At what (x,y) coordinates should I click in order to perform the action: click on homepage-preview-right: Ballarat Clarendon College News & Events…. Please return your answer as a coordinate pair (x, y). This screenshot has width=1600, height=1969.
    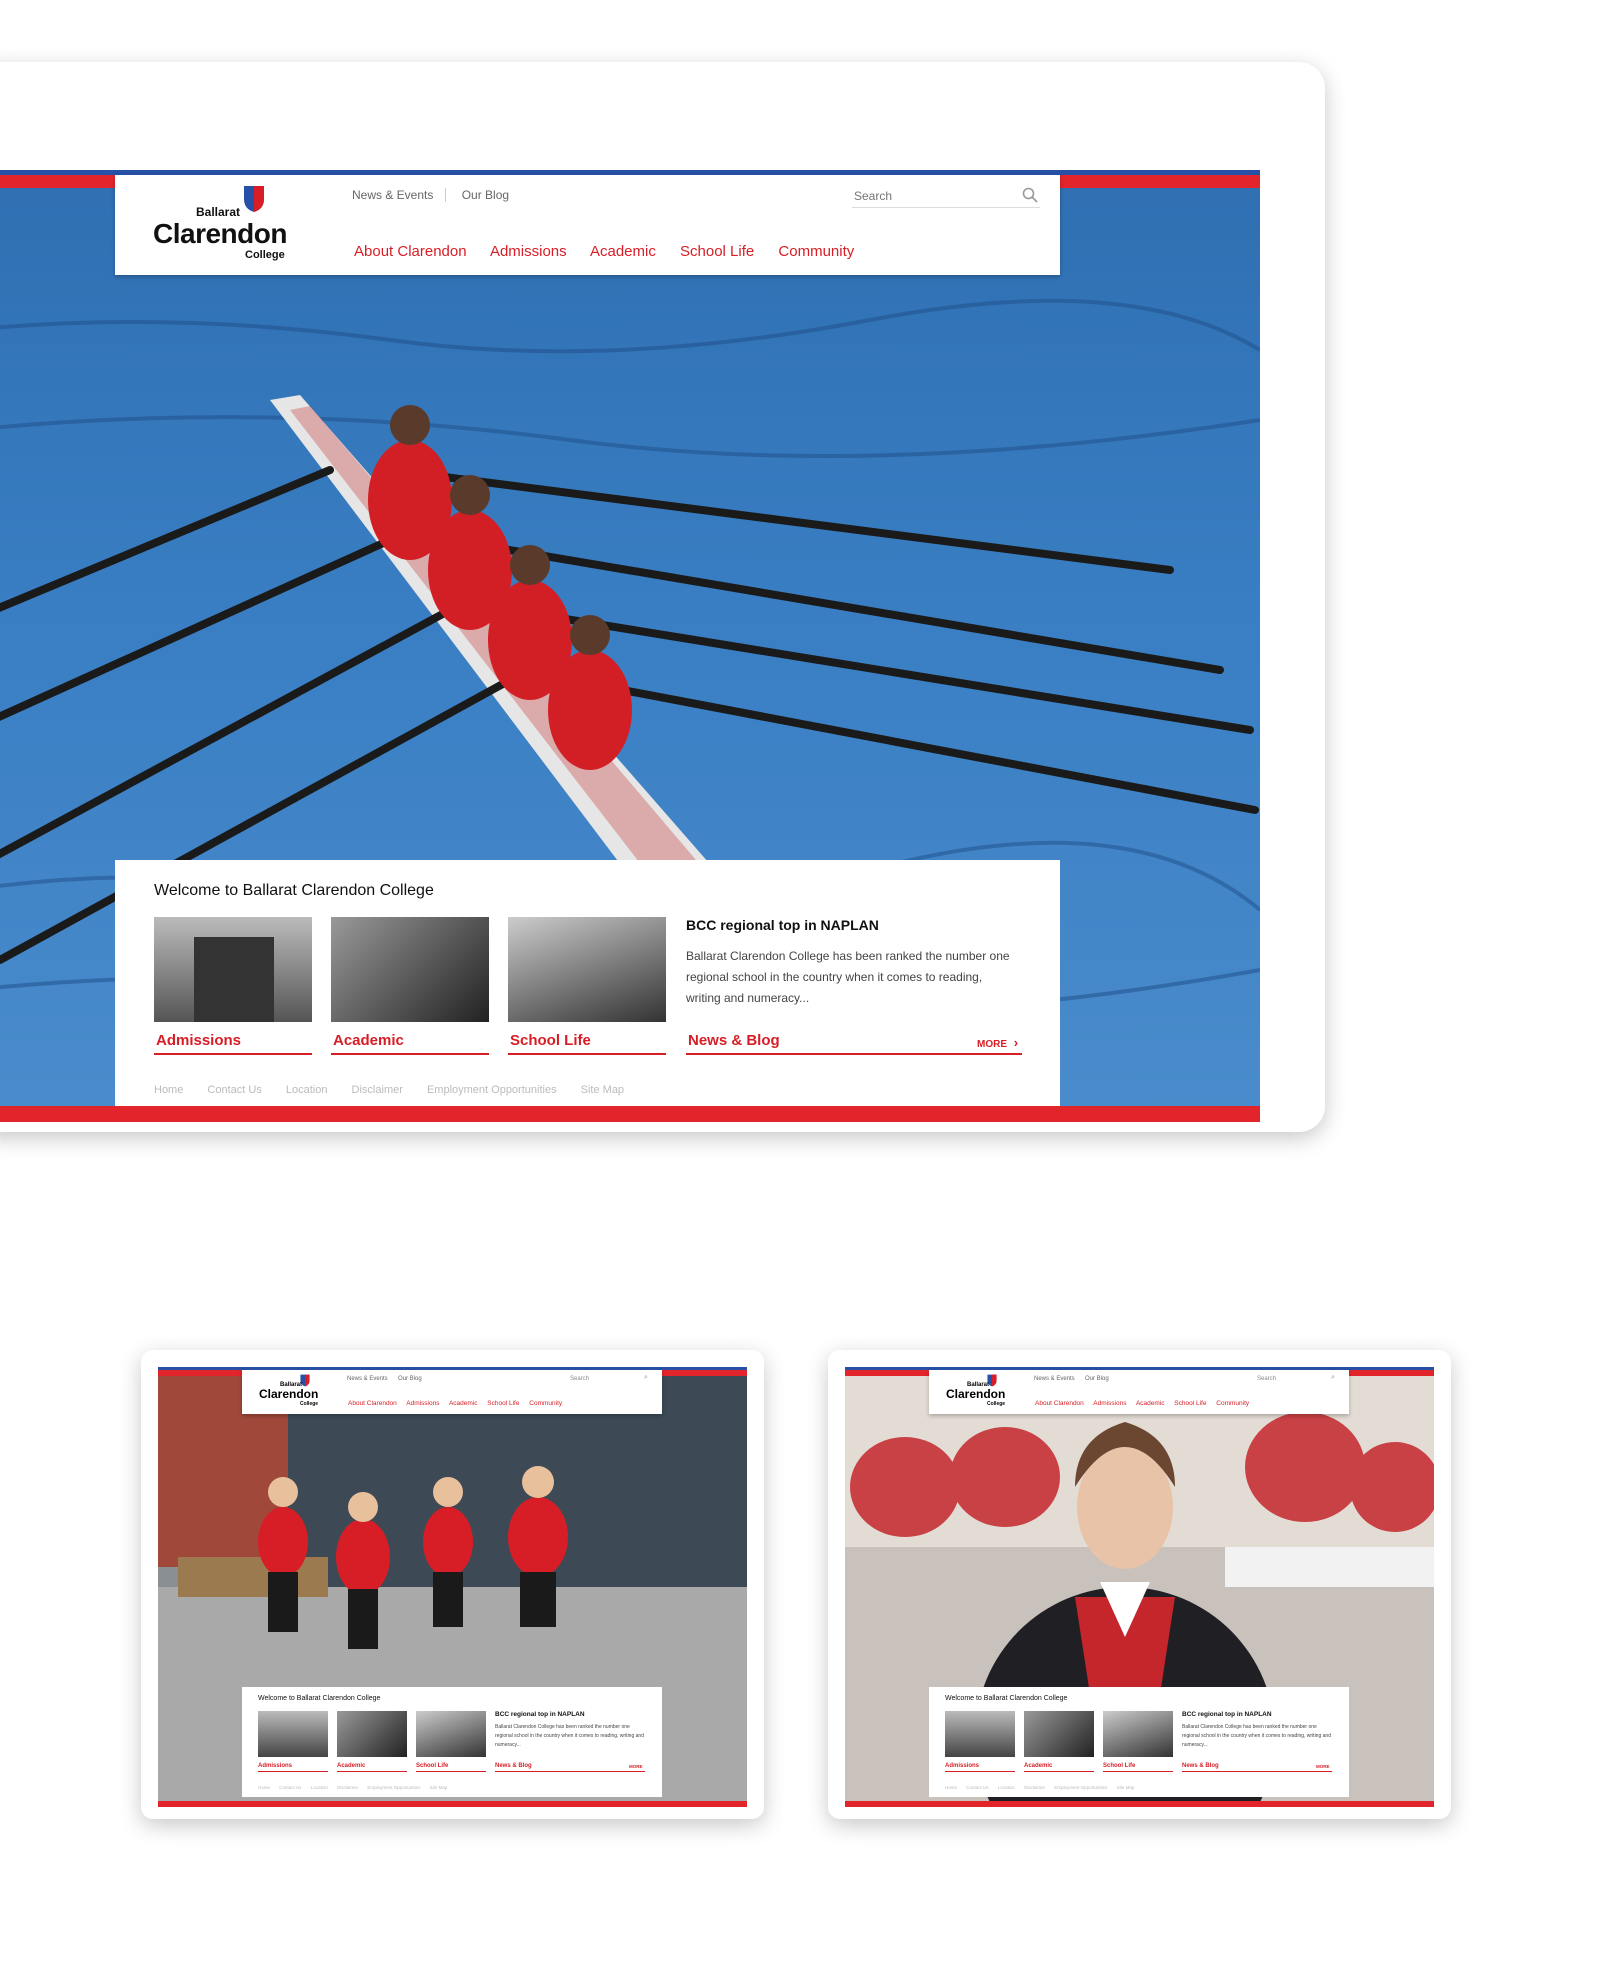
    Looking at the image, I should click on (1139, 1587).